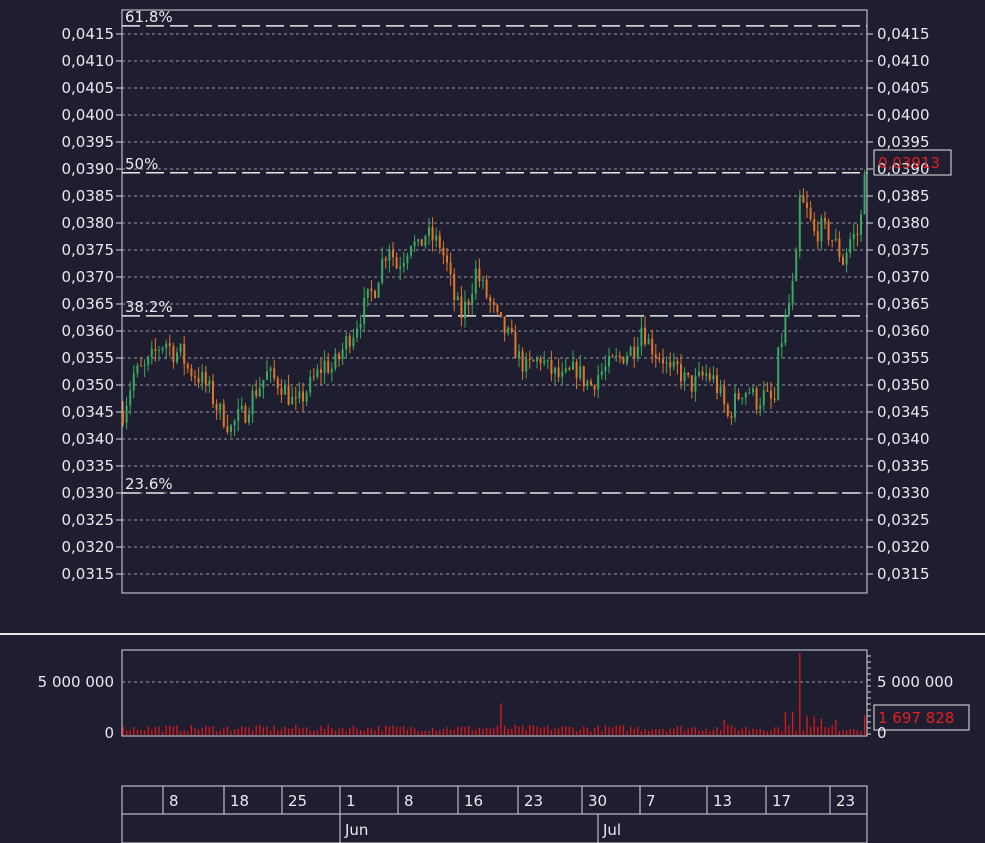  I want to click on volume-chart-panel: 5 000 0000 5 000 0000 1 697 828, so click(504, 695).